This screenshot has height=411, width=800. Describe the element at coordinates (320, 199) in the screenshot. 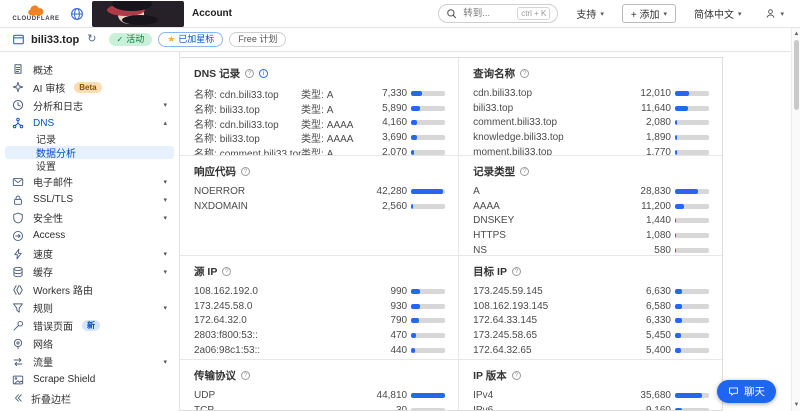

I see `section-rows: NOERROR 42,280 NXDOMAIN 2,560` at that location.